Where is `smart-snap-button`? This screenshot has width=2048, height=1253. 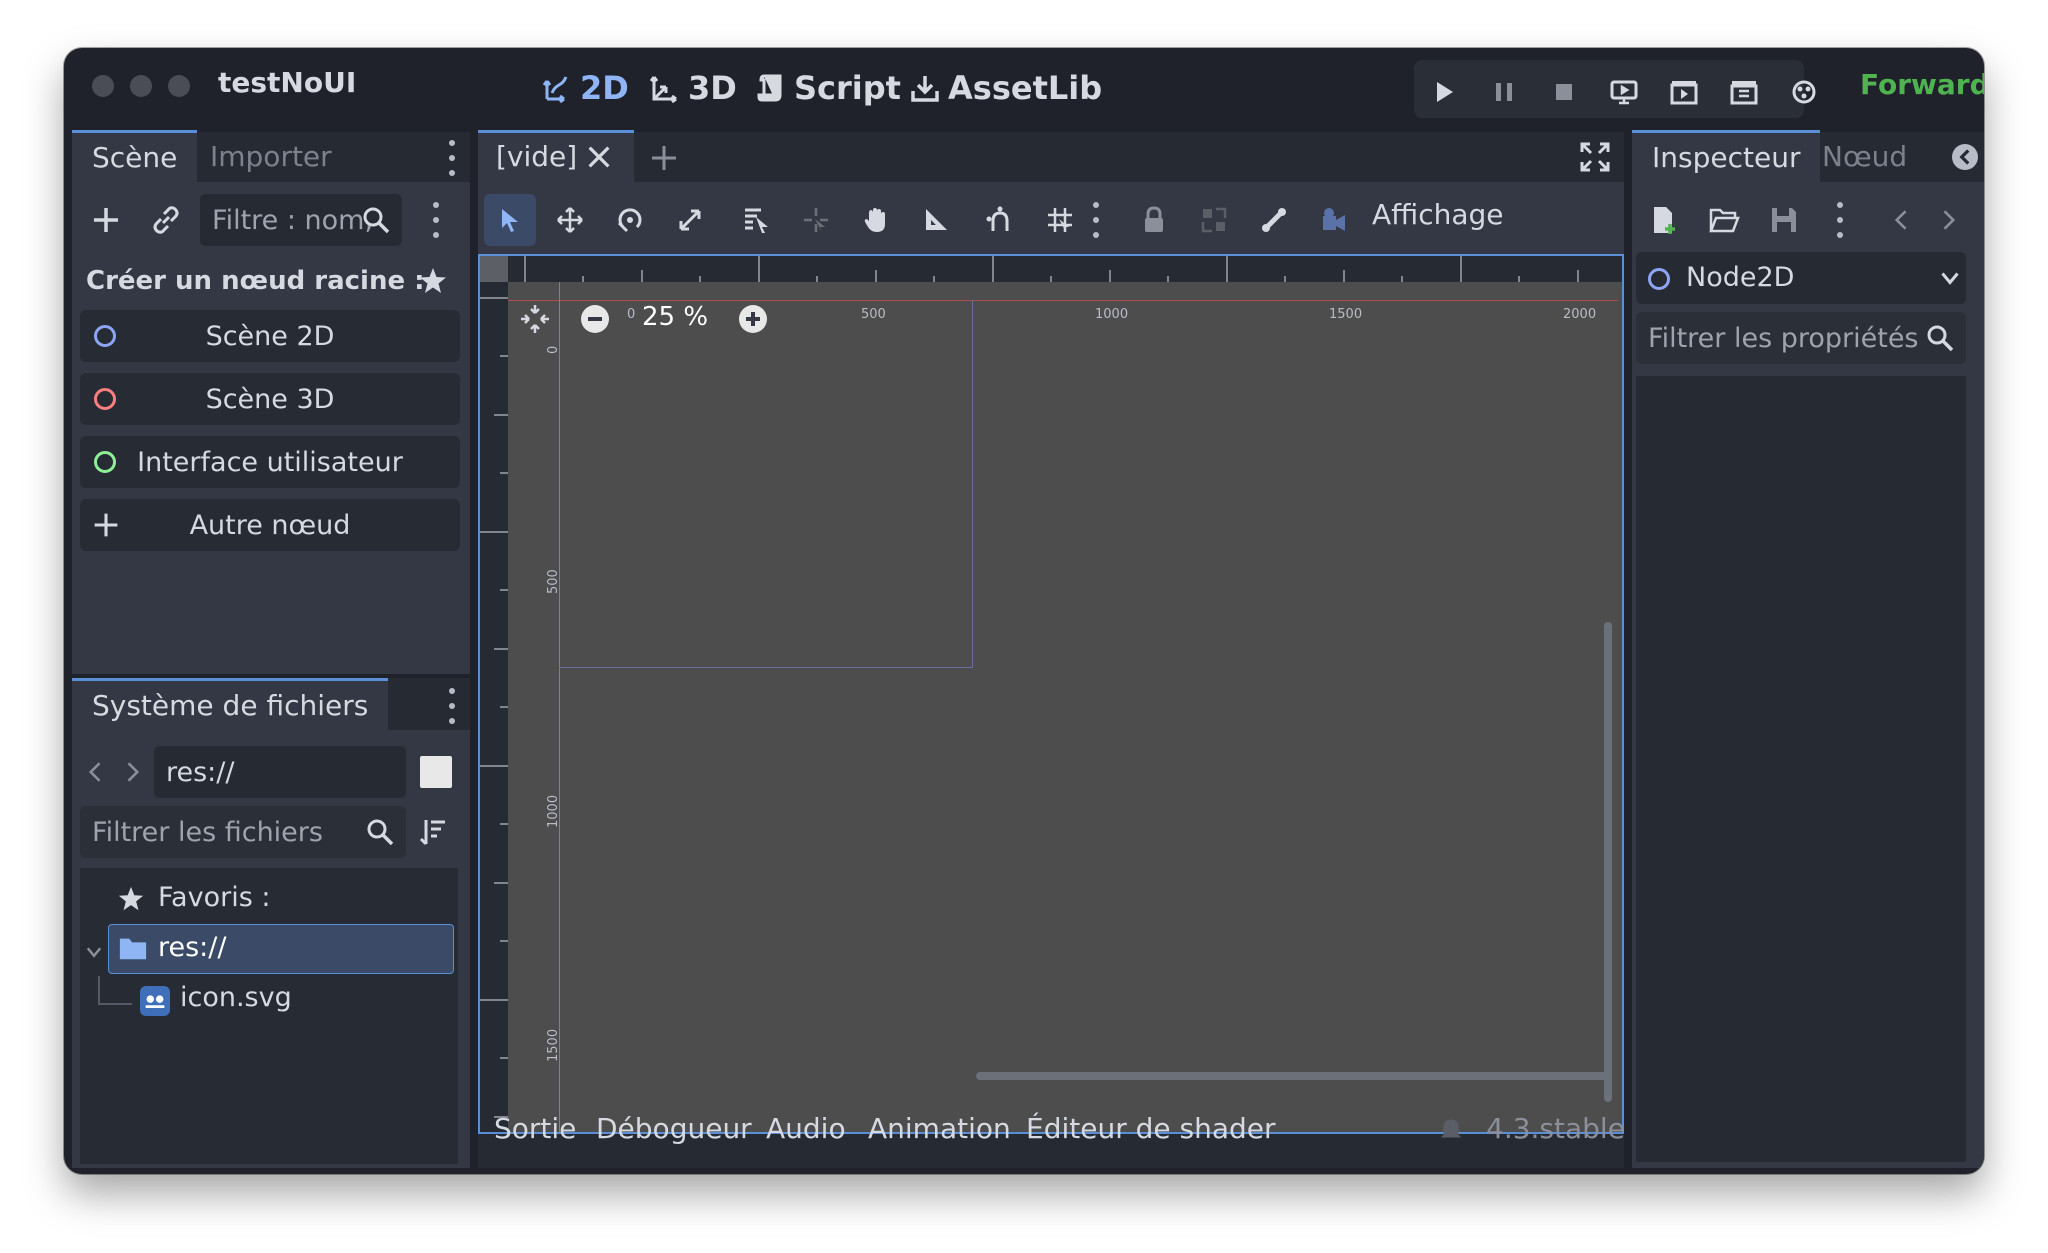
smart-snap-button is located at coordinates (1000, 220).